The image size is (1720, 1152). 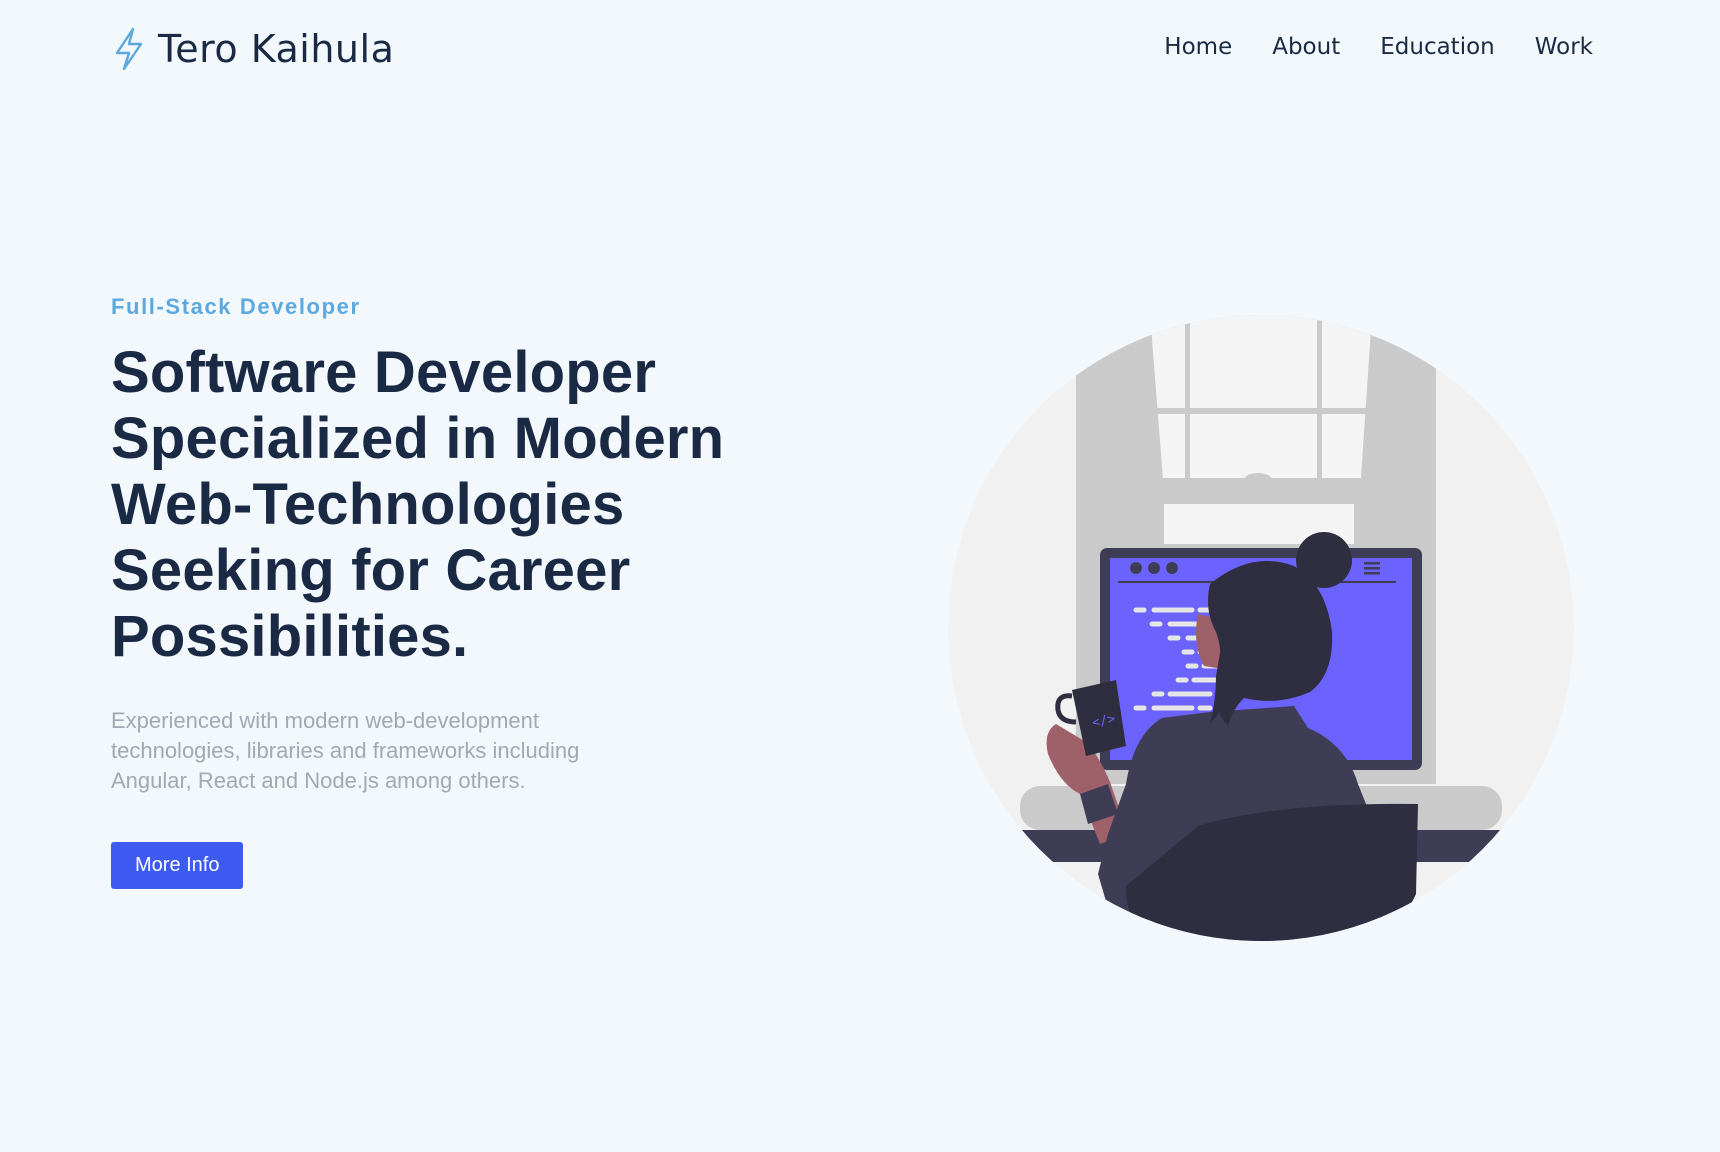 What do you see at coordinates (290, 636) in the screenshot?
I see `headline-line: Possibilities.` at bounding box center [290, 636].